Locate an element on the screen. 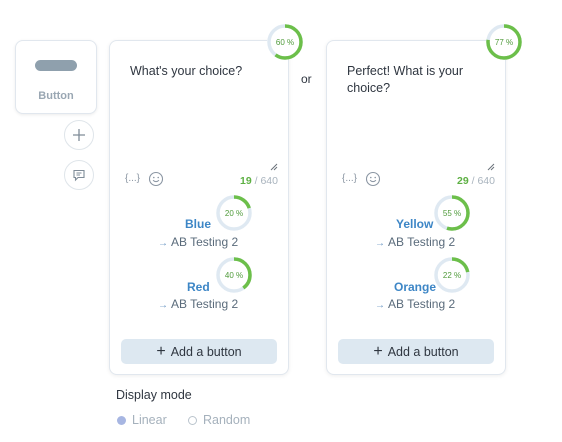 Image resolution: width=562 pixels, height=442 pixels. choice-orange-percent-ring: 22 % is located at coordinates (452, 275).